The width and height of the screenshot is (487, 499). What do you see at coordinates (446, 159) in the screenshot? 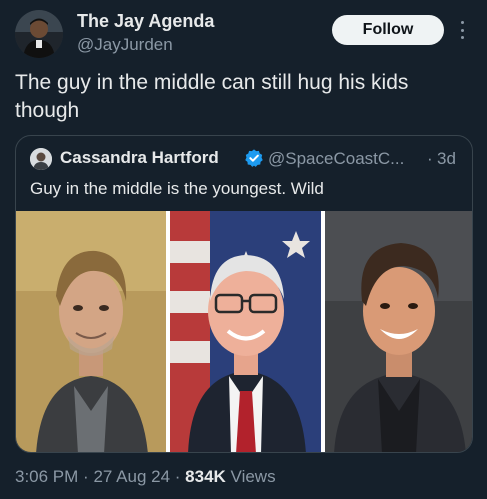
I see `quoted-timestamp: 3d` at bounding box center [446, 159].